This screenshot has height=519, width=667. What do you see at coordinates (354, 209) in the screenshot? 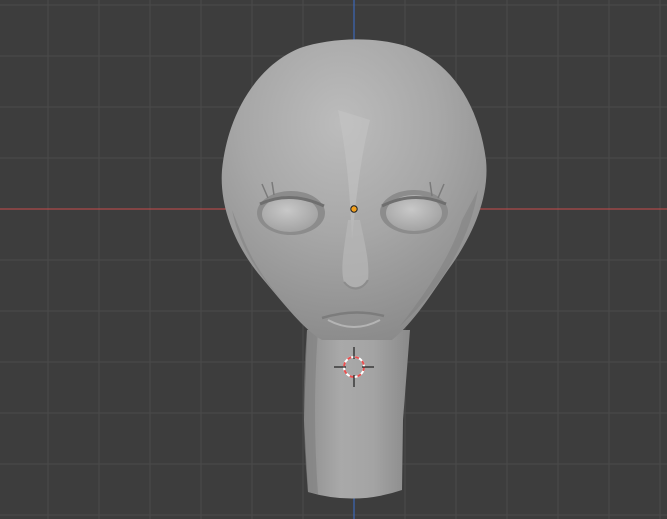
I see `object-origin-icon` at bounding box center [354, 209].